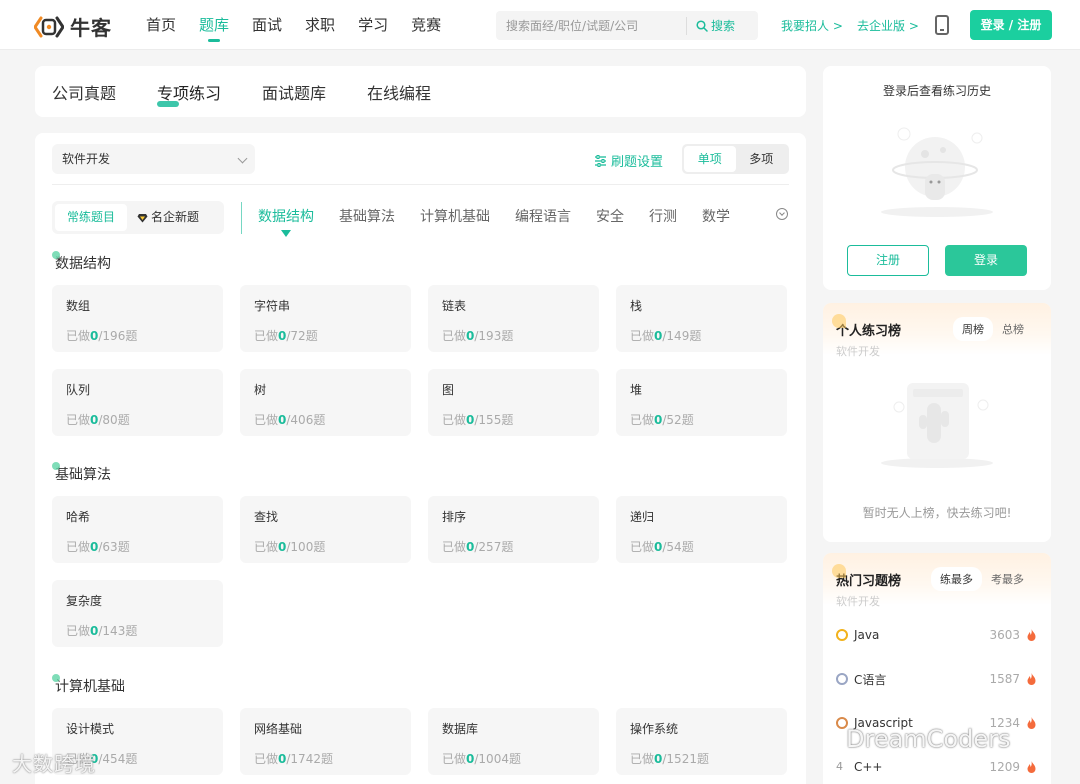  I want to click on total-count: 143, so click(114, 631).